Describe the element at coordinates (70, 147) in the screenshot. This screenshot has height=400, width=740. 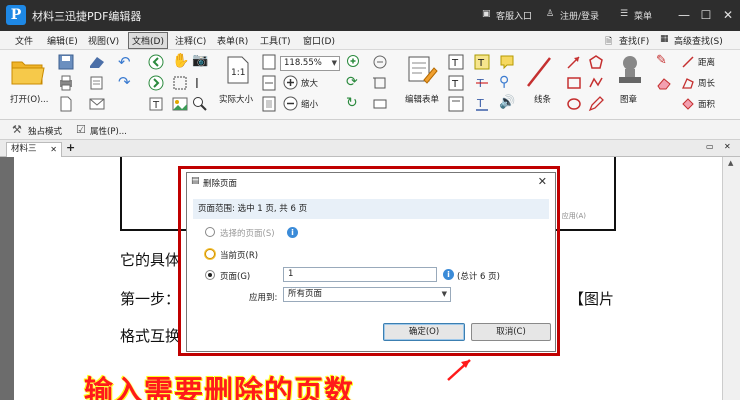
I see `add-tab-icon: +` at that location.